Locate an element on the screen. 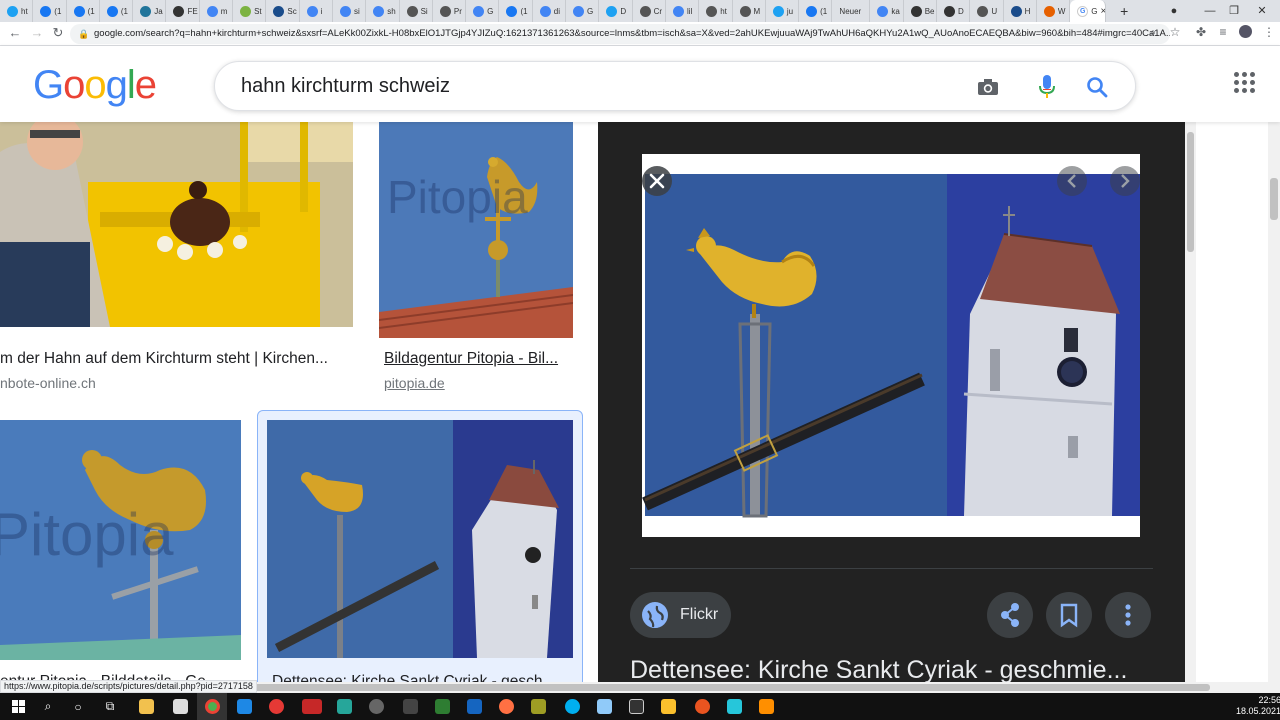 This screenshot has height=720, width=1280. previous-image-button is located at coordinates (1072, 181).